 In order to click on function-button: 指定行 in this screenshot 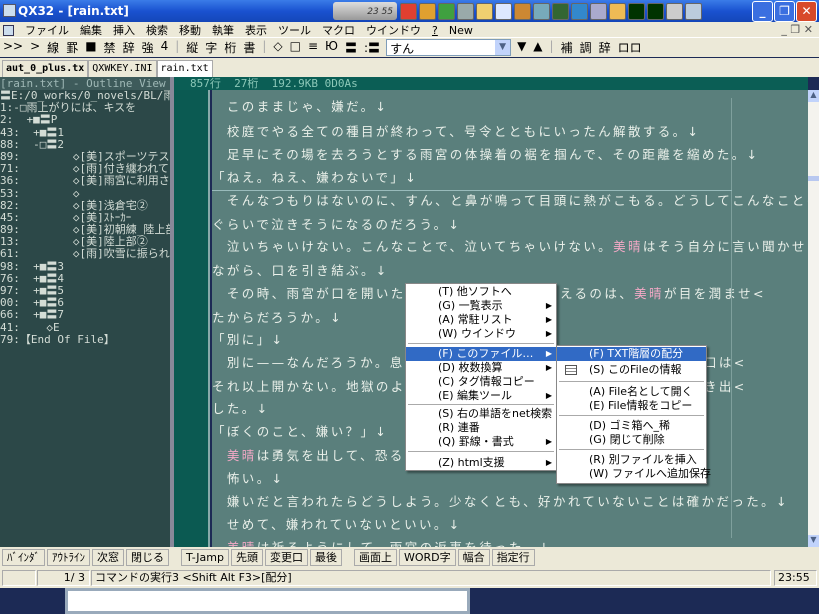, I will do `click(513, 557)`.